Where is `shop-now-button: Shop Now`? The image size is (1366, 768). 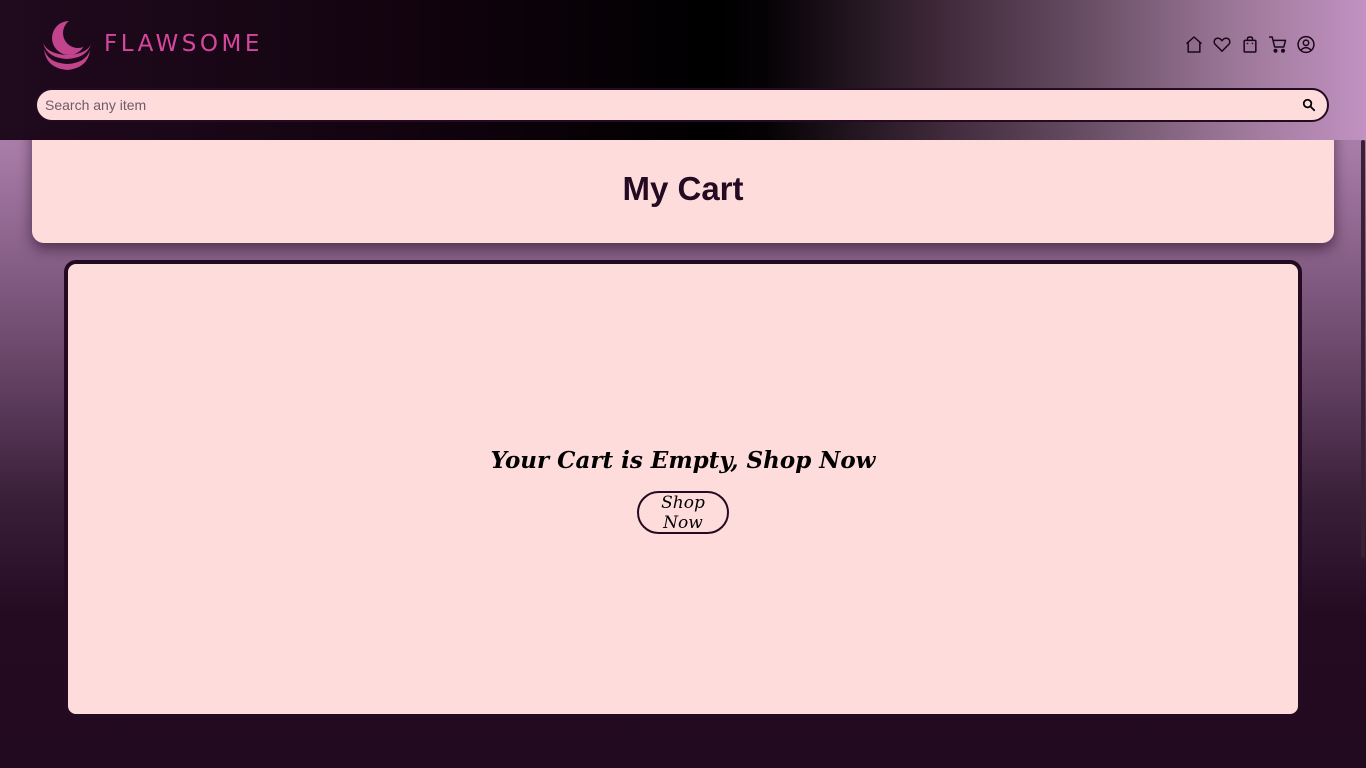
shop-now-button: Shop Now is located at coordinates (683, 512).